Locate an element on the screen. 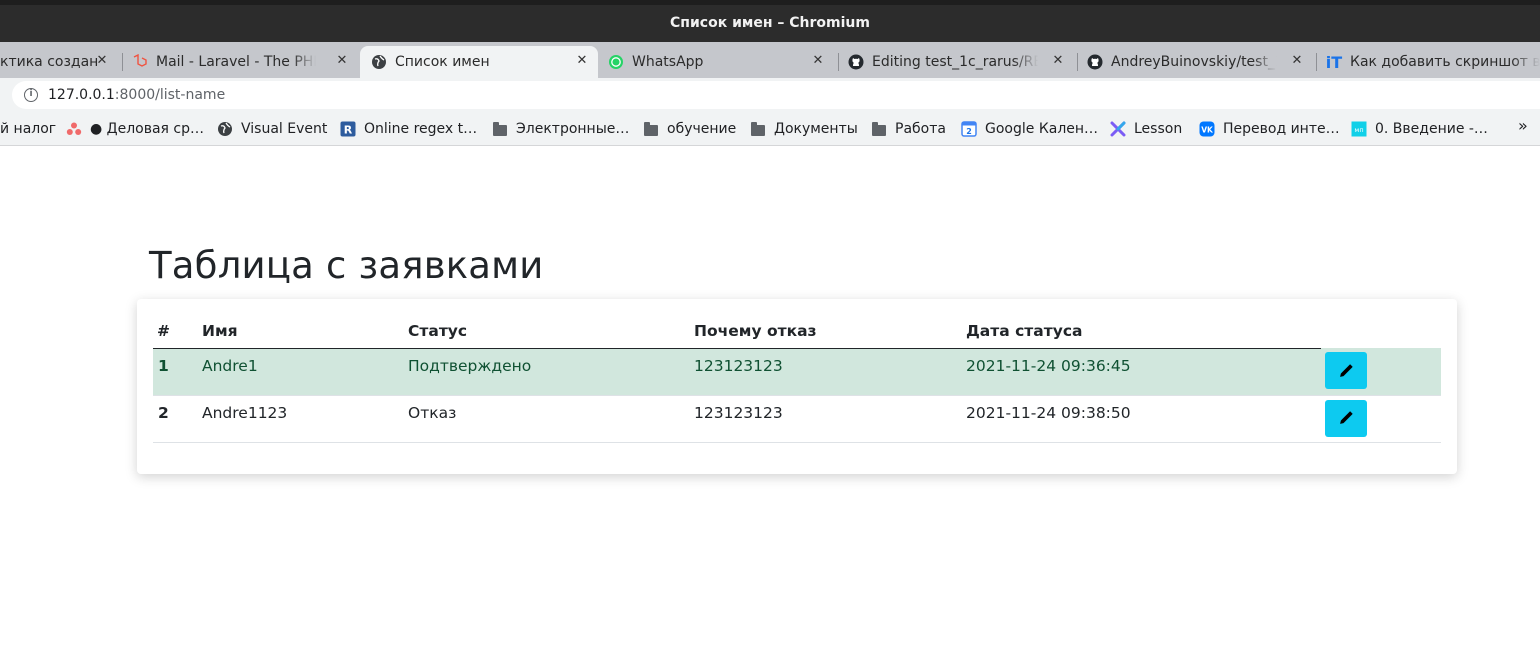 This screenshot has height=653, width=1540. tab-label: Mail - Laravel - The PHP Fra is located at coordinates (236, 62).